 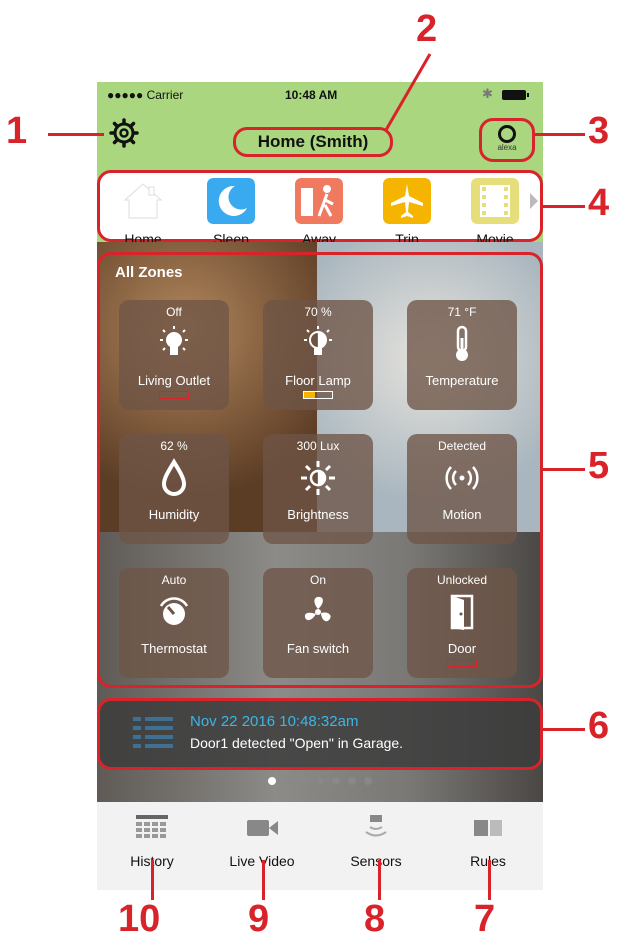 I want to click on callout-3: 3, so click(x=599, y=131).